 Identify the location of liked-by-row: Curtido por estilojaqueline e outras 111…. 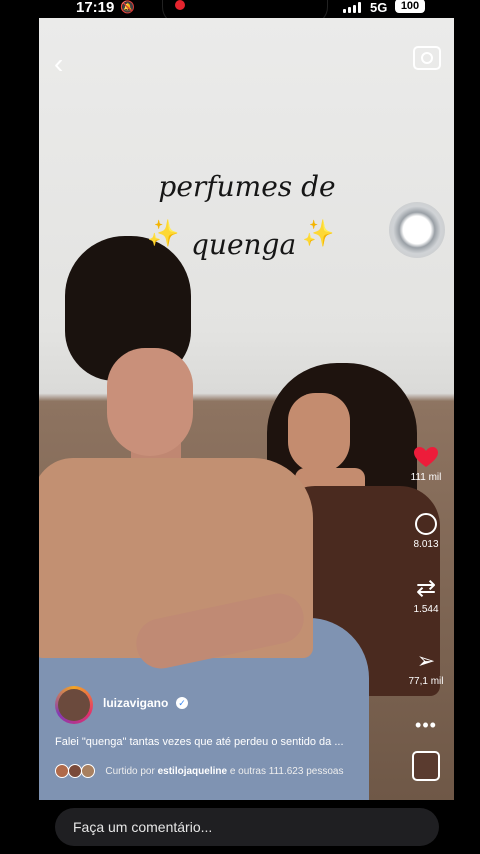
(199, 771).